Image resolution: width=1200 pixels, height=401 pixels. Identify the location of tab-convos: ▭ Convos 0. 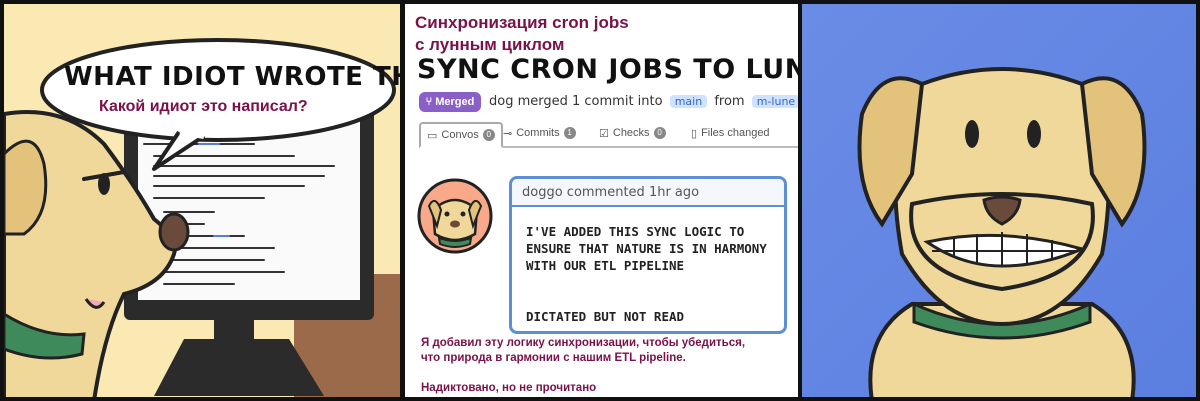
(461, 135).